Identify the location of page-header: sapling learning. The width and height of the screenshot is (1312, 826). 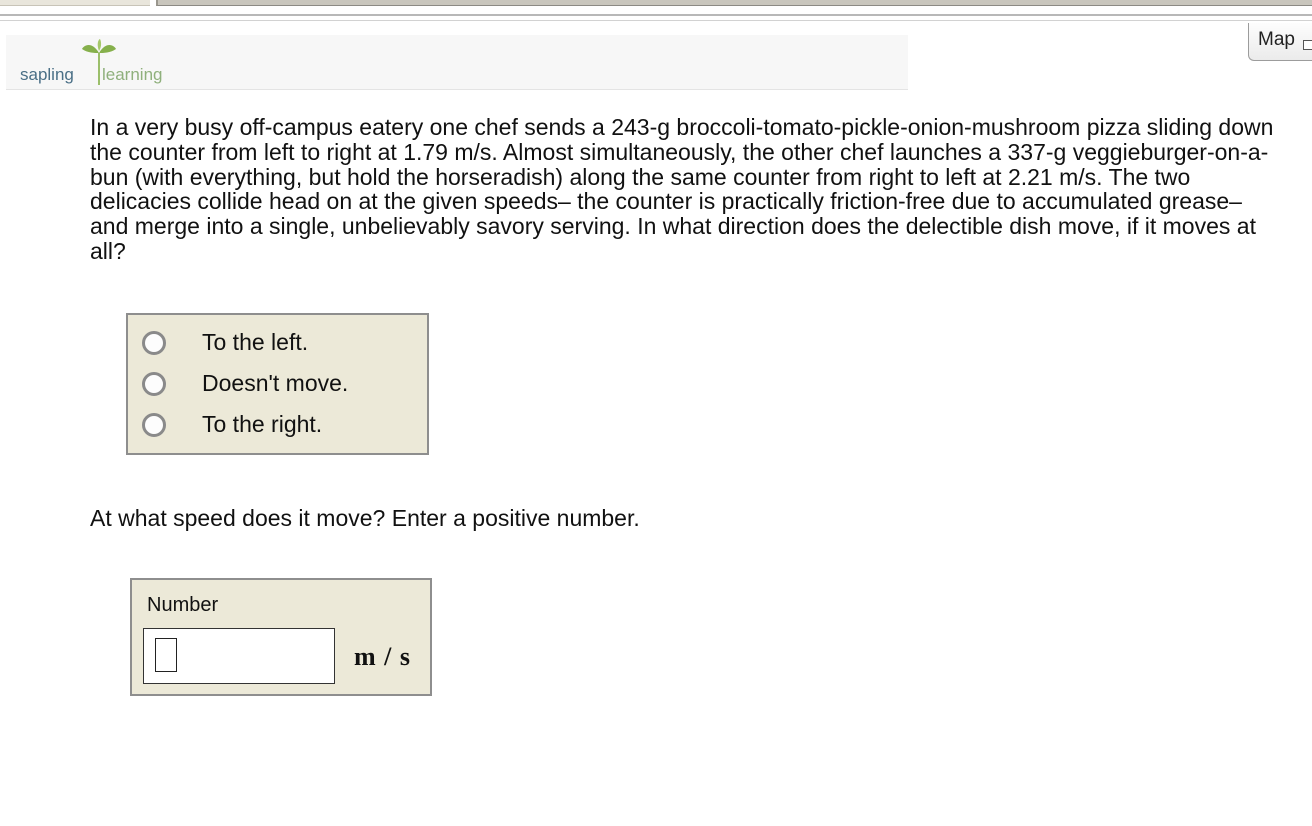
(457, 62).